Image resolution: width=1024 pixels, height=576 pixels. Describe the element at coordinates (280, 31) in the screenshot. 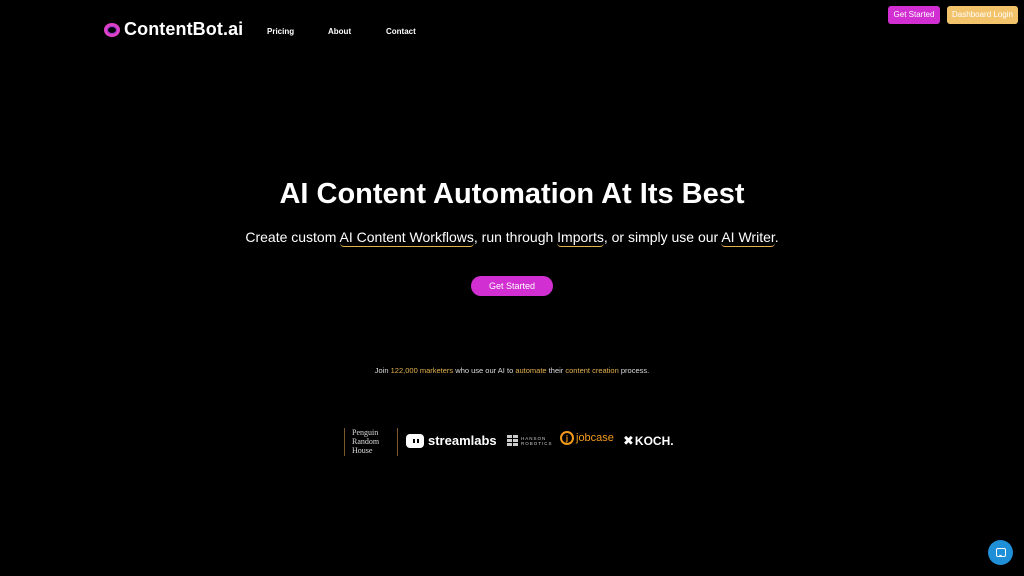

I see `nav-link-pricing: Pricing` at that location.